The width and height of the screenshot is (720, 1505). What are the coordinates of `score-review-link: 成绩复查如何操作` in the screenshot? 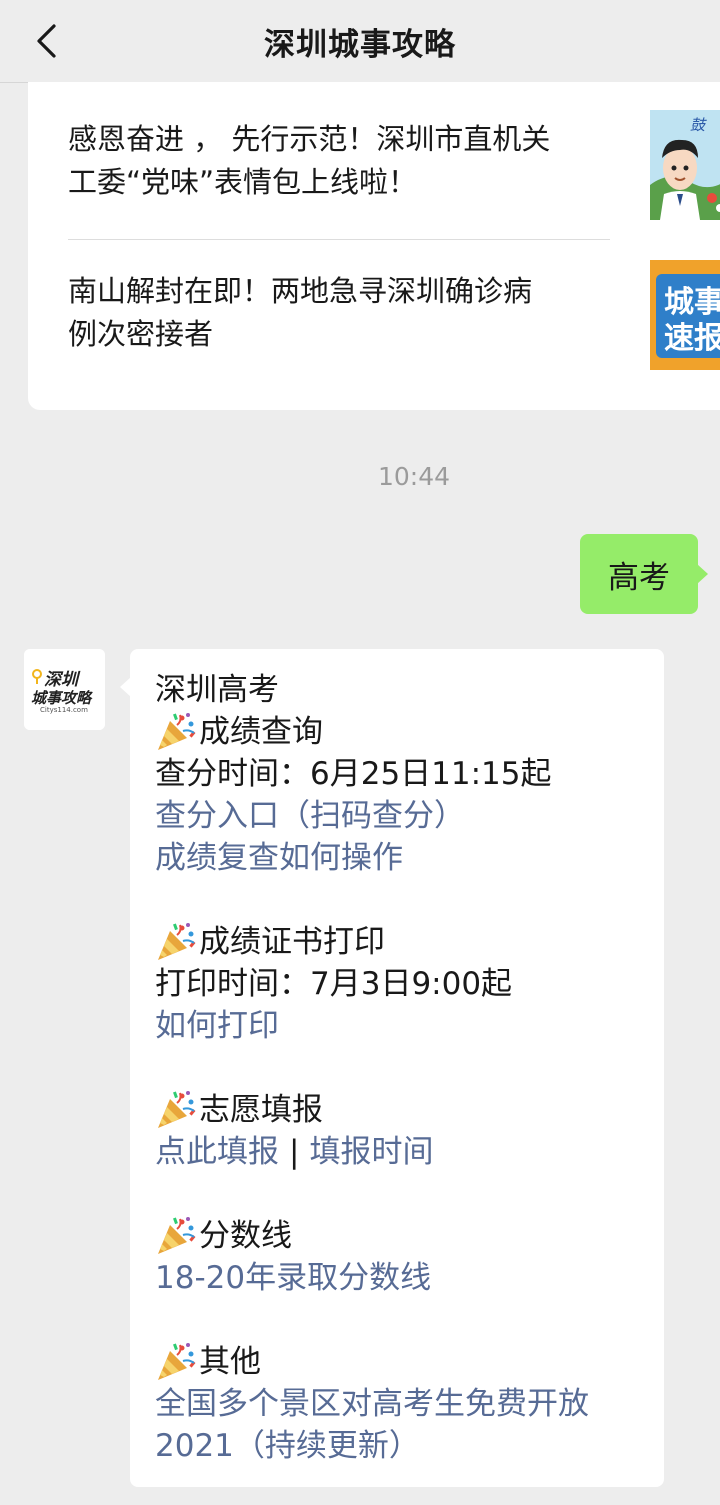 It's located at (405, 858).